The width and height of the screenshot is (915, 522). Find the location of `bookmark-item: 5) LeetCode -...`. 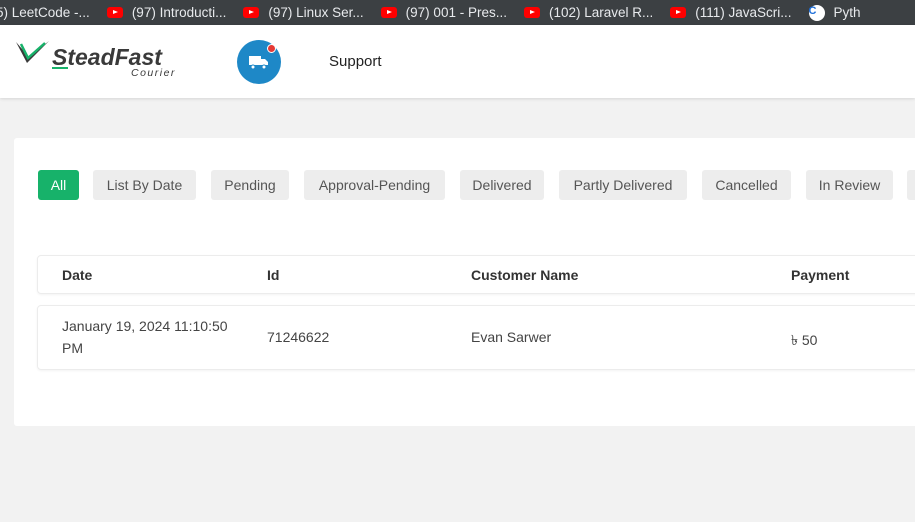

bookmark-item: 5) LeetCode -... is located at coordinates (45, 12).